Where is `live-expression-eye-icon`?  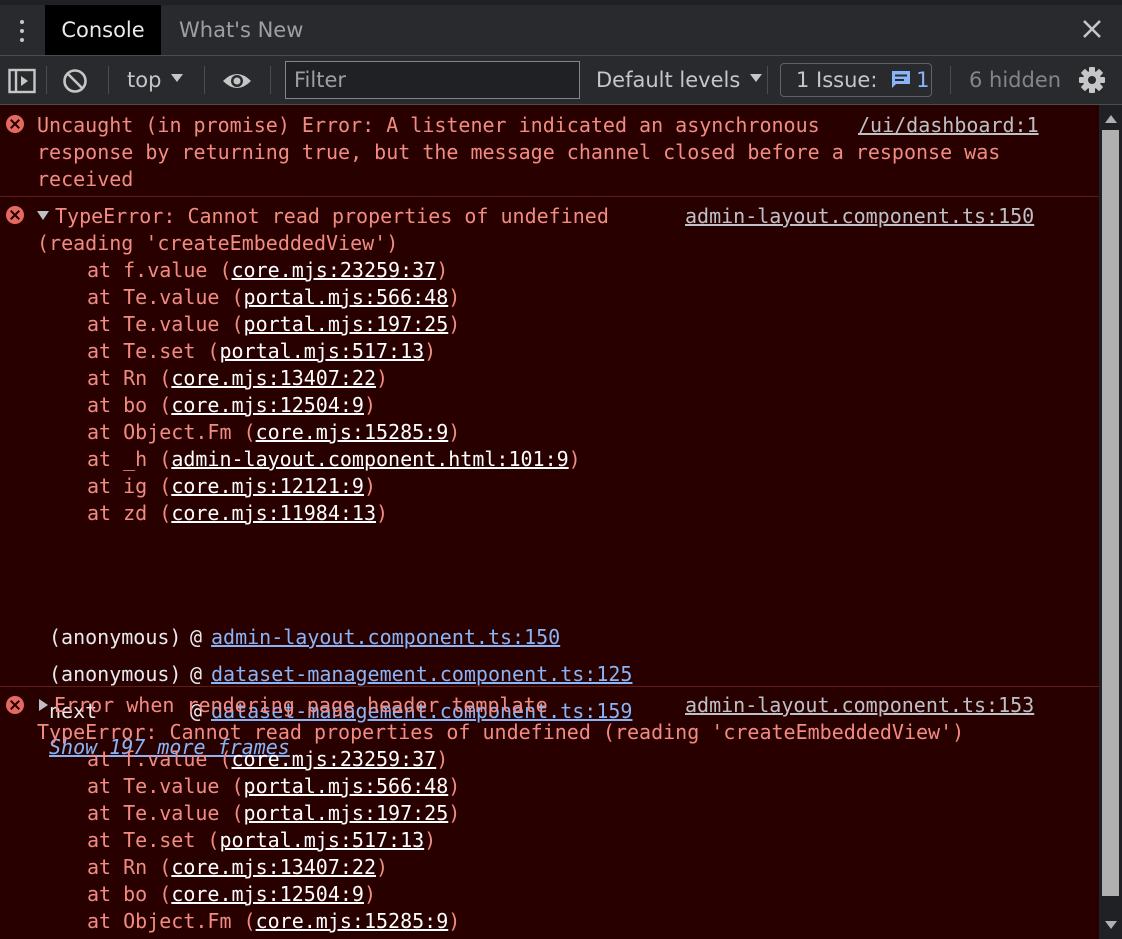 live-expression-eye-icon is located at coordinates (237, 81).